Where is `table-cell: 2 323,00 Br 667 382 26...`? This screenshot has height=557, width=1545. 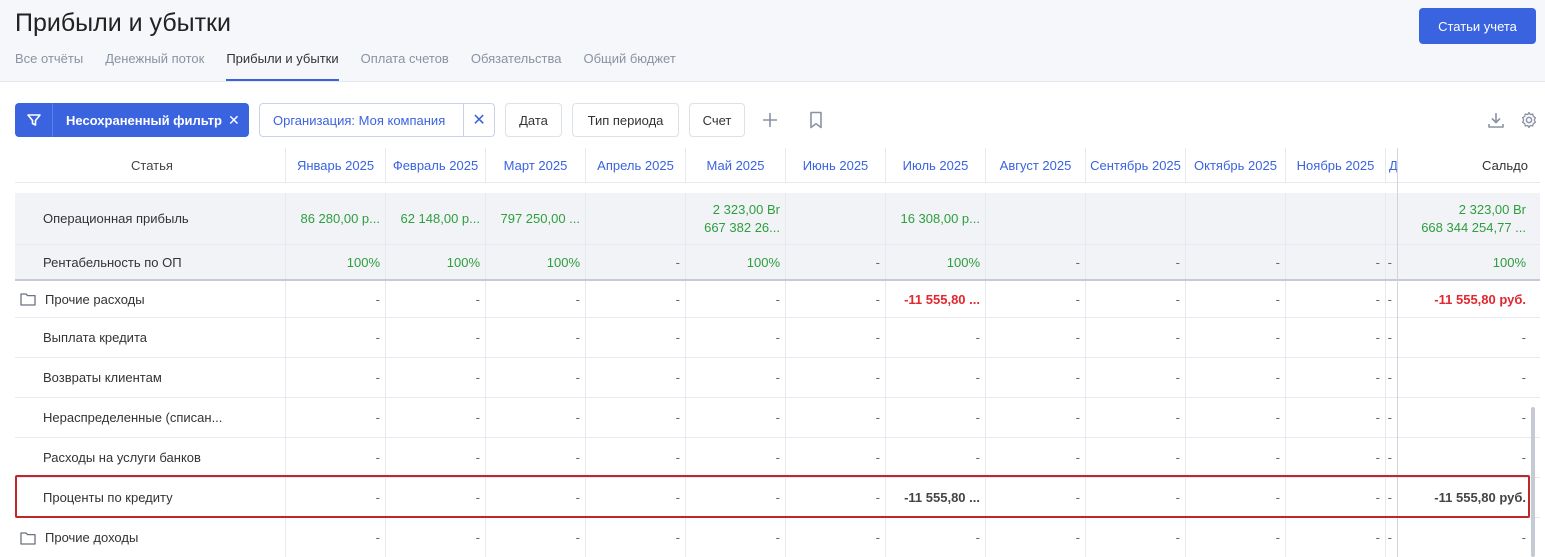
table-cell: 2 323,00 Br 667 382 26... is located at coordinates (736, 218).